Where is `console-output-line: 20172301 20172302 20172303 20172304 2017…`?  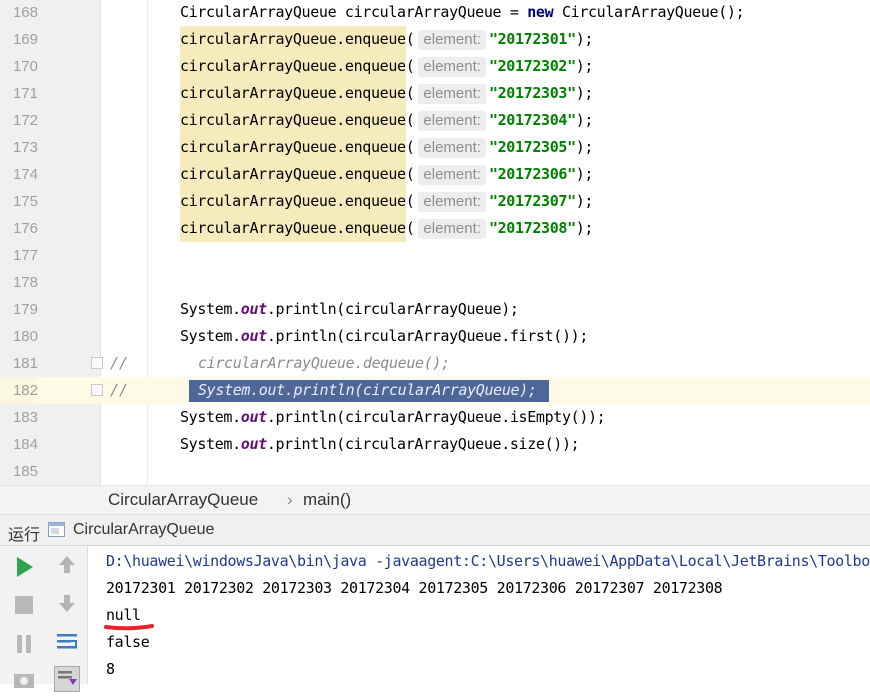 console-output-line: 20172301 20172302 20172303 20172304 2017… is located at coordinates (414, 588).